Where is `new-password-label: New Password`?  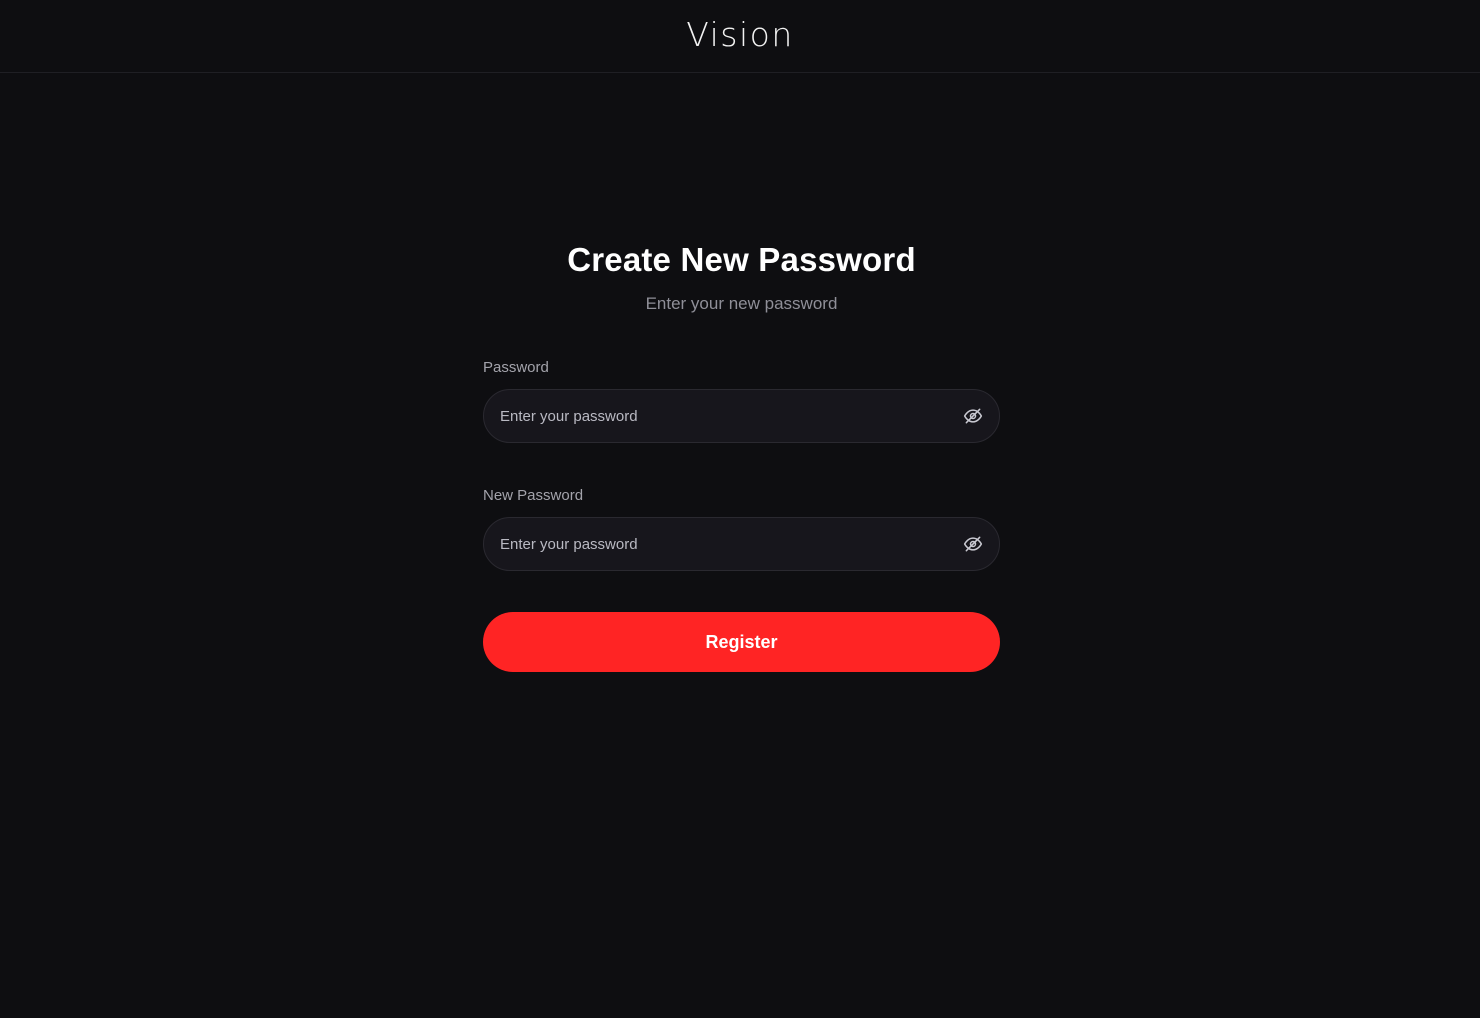 new-password-label: New Password is located at coordinates (533, 495).